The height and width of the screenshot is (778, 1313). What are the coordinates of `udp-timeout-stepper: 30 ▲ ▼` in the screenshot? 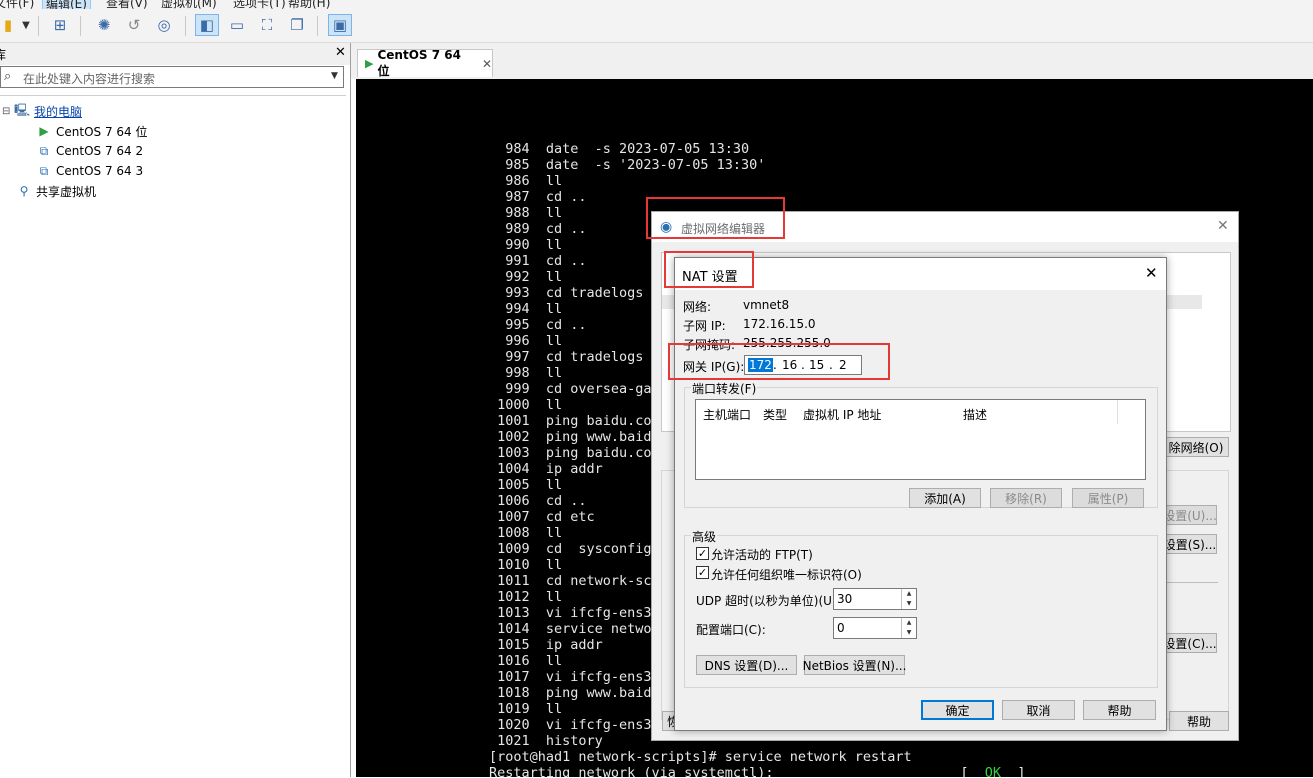 It's located at (875, 599).